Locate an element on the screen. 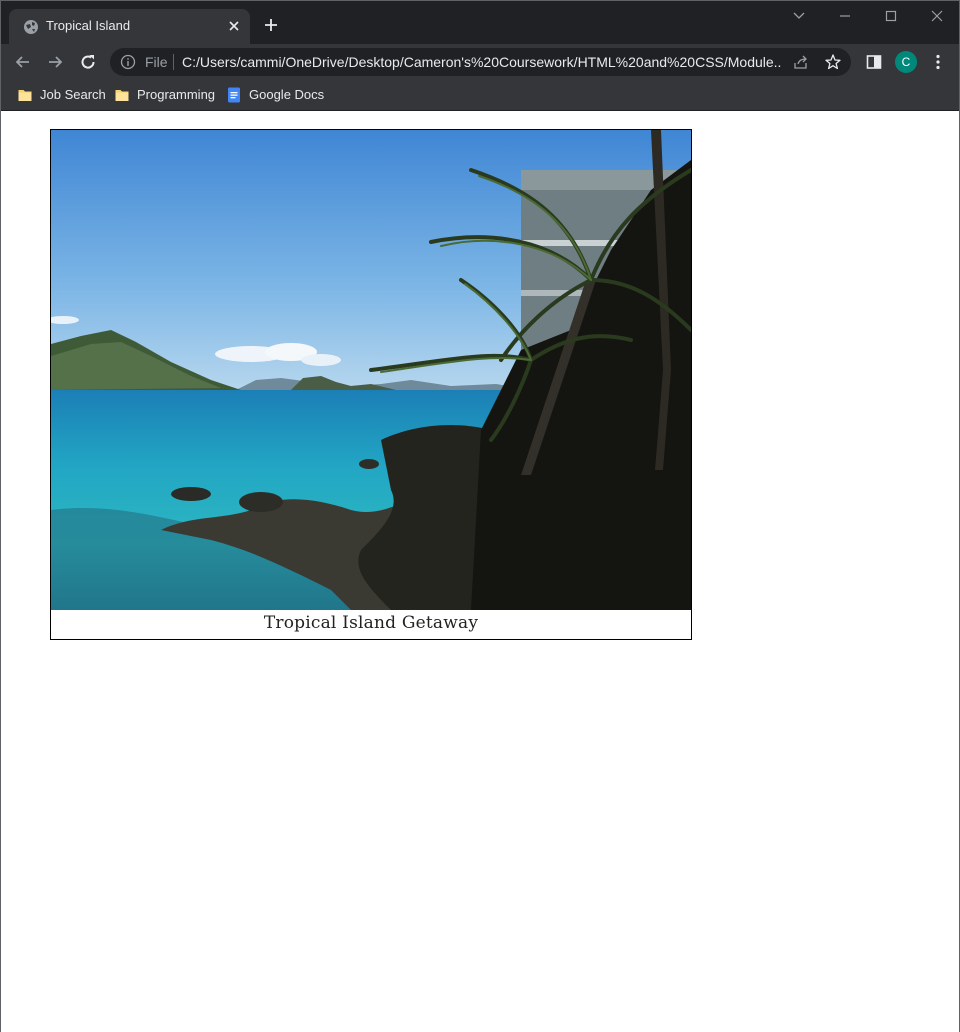  figure-caption: Tropical Island Getaway is located at coordinates (371, 623).